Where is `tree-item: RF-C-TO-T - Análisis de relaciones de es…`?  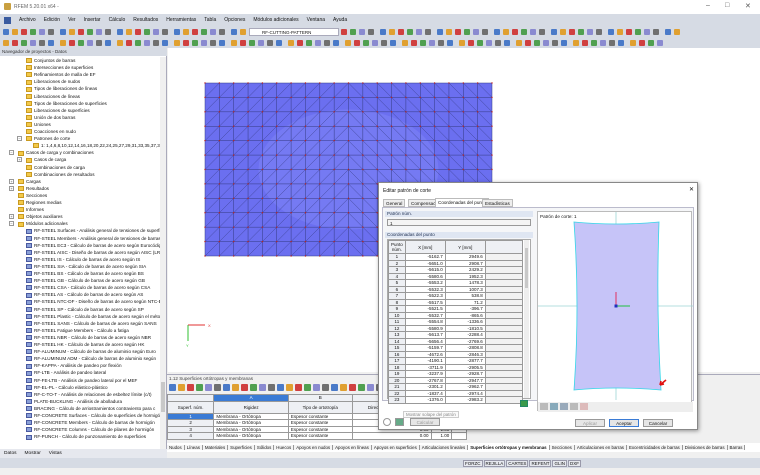
tree-item: RF-C-TO-T - Análisis de relaciones de es… is located at coordinates (89, 394).